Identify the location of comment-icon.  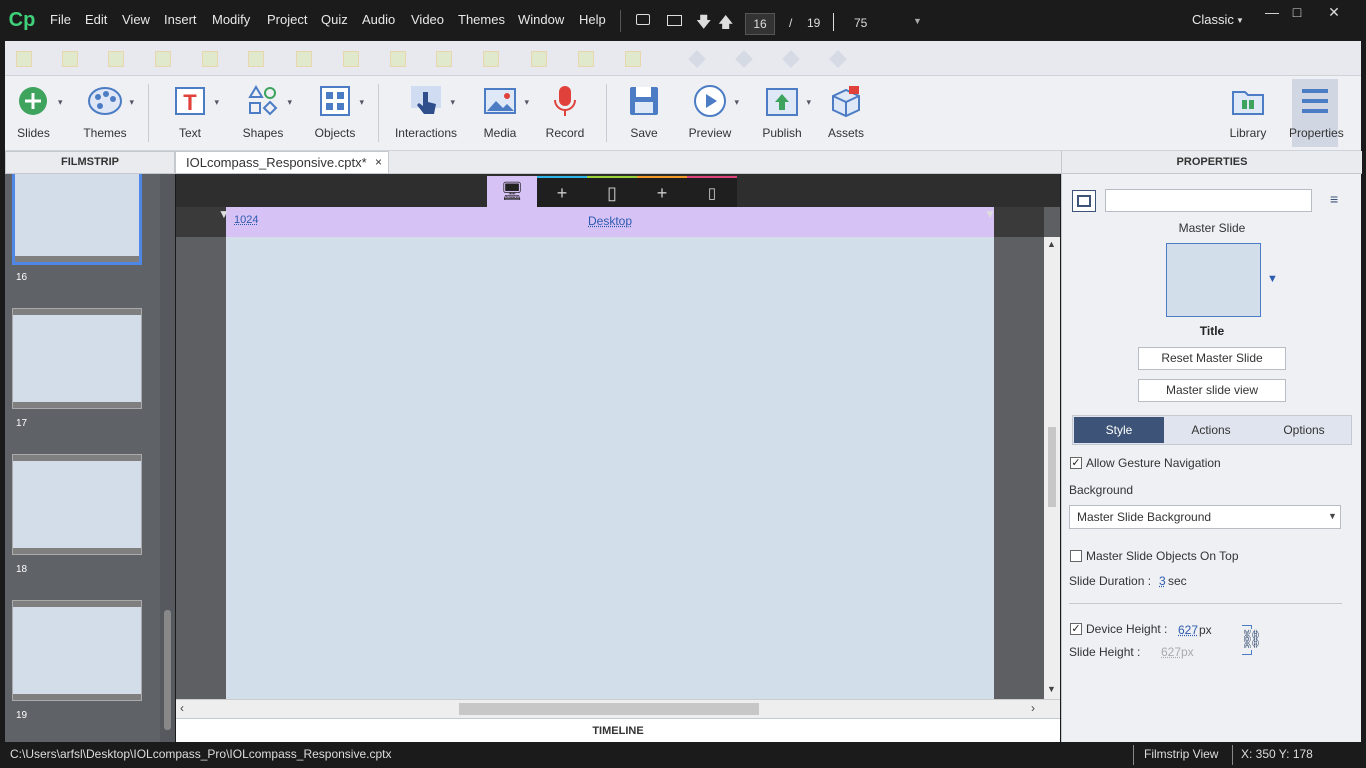
(643, 19).